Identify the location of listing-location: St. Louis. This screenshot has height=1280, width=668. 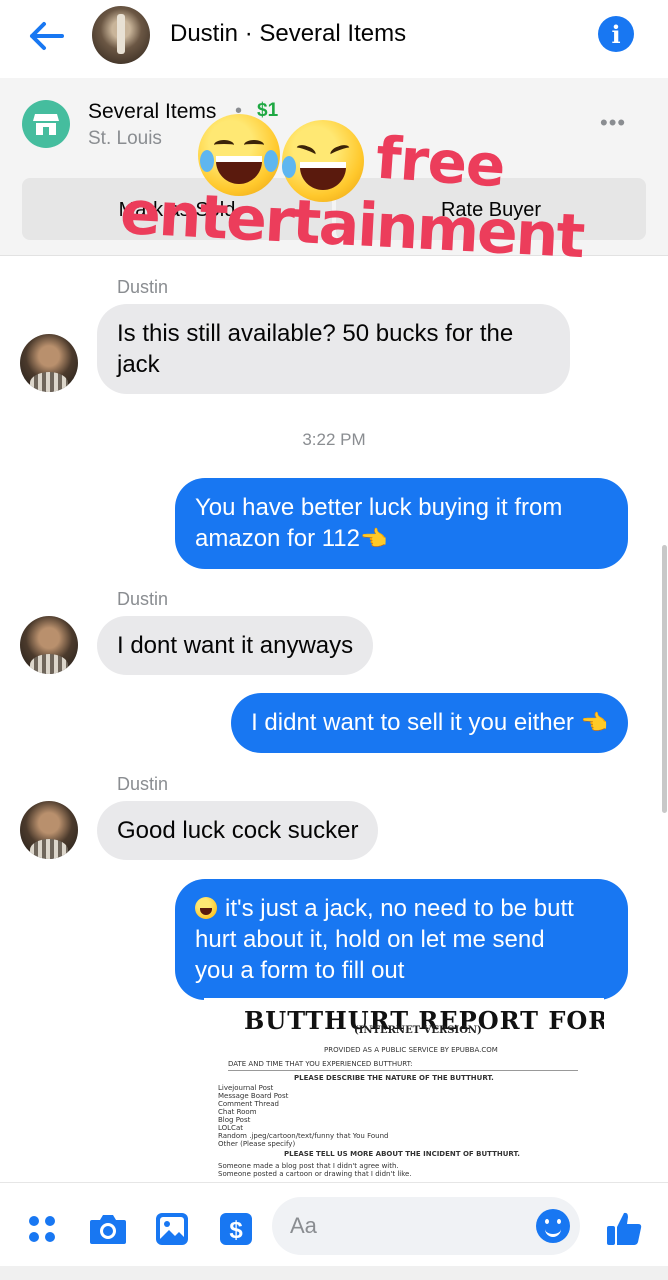
(125, 138).